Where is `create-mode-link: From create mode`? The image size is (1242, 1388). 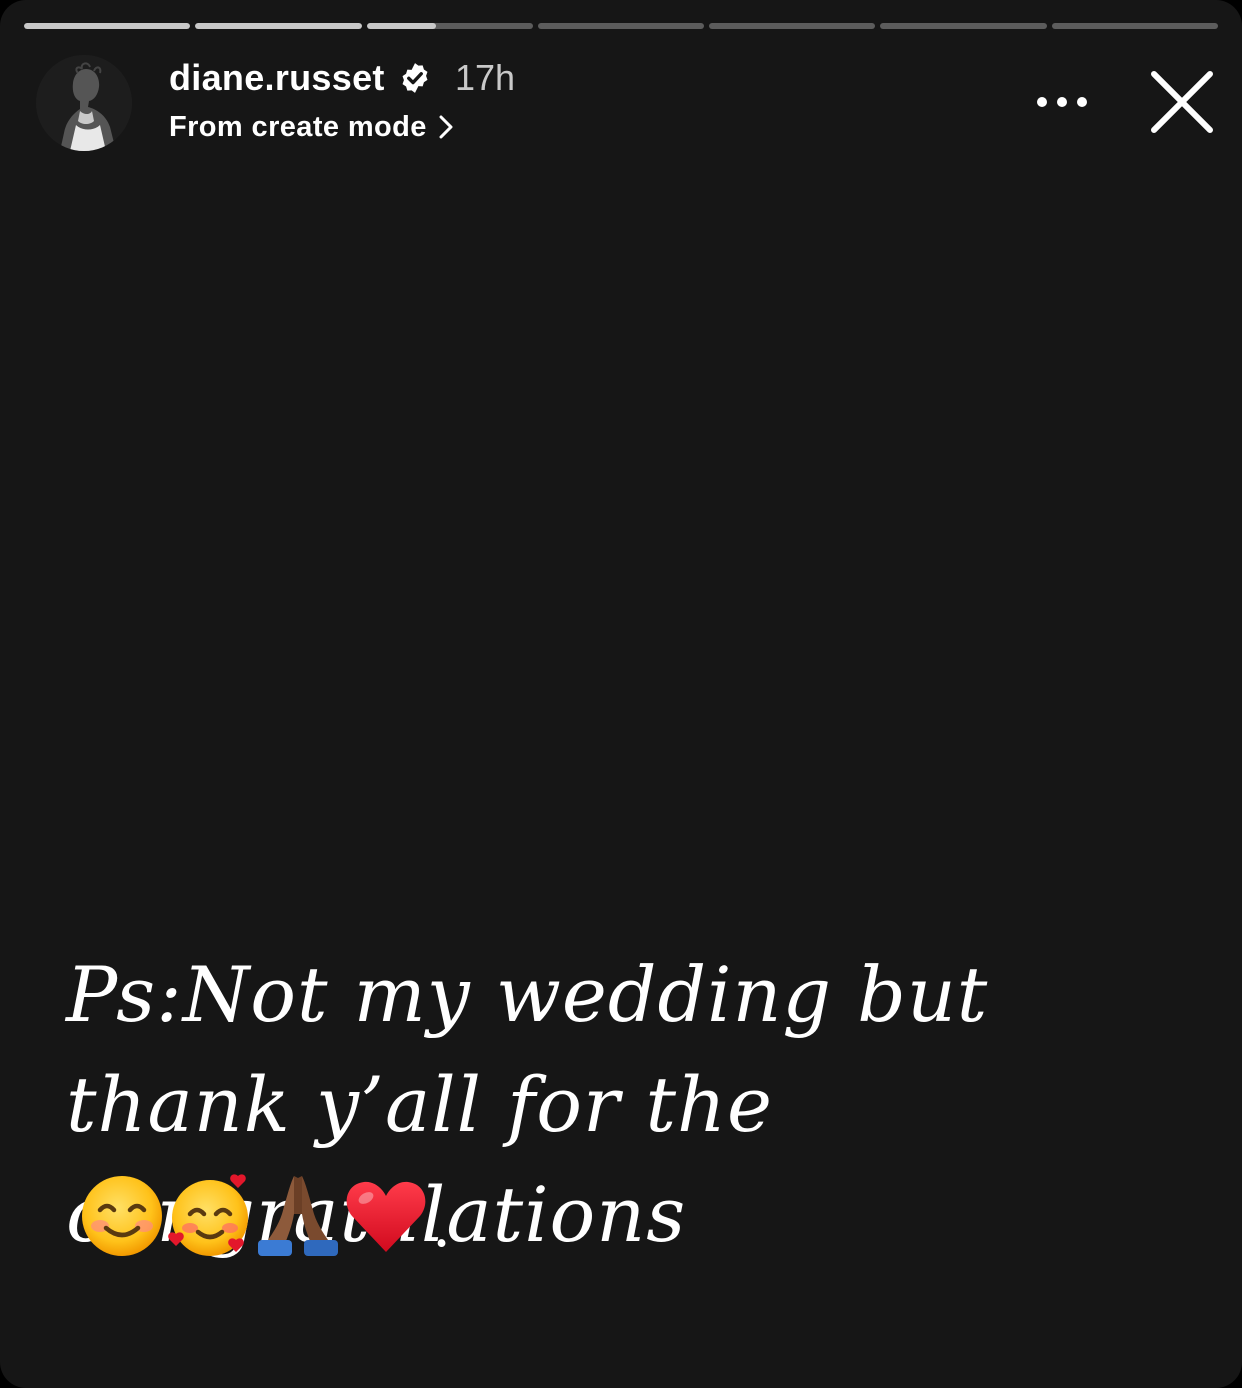
create-mode-link: From create mode is located at coordinates (312, 127).